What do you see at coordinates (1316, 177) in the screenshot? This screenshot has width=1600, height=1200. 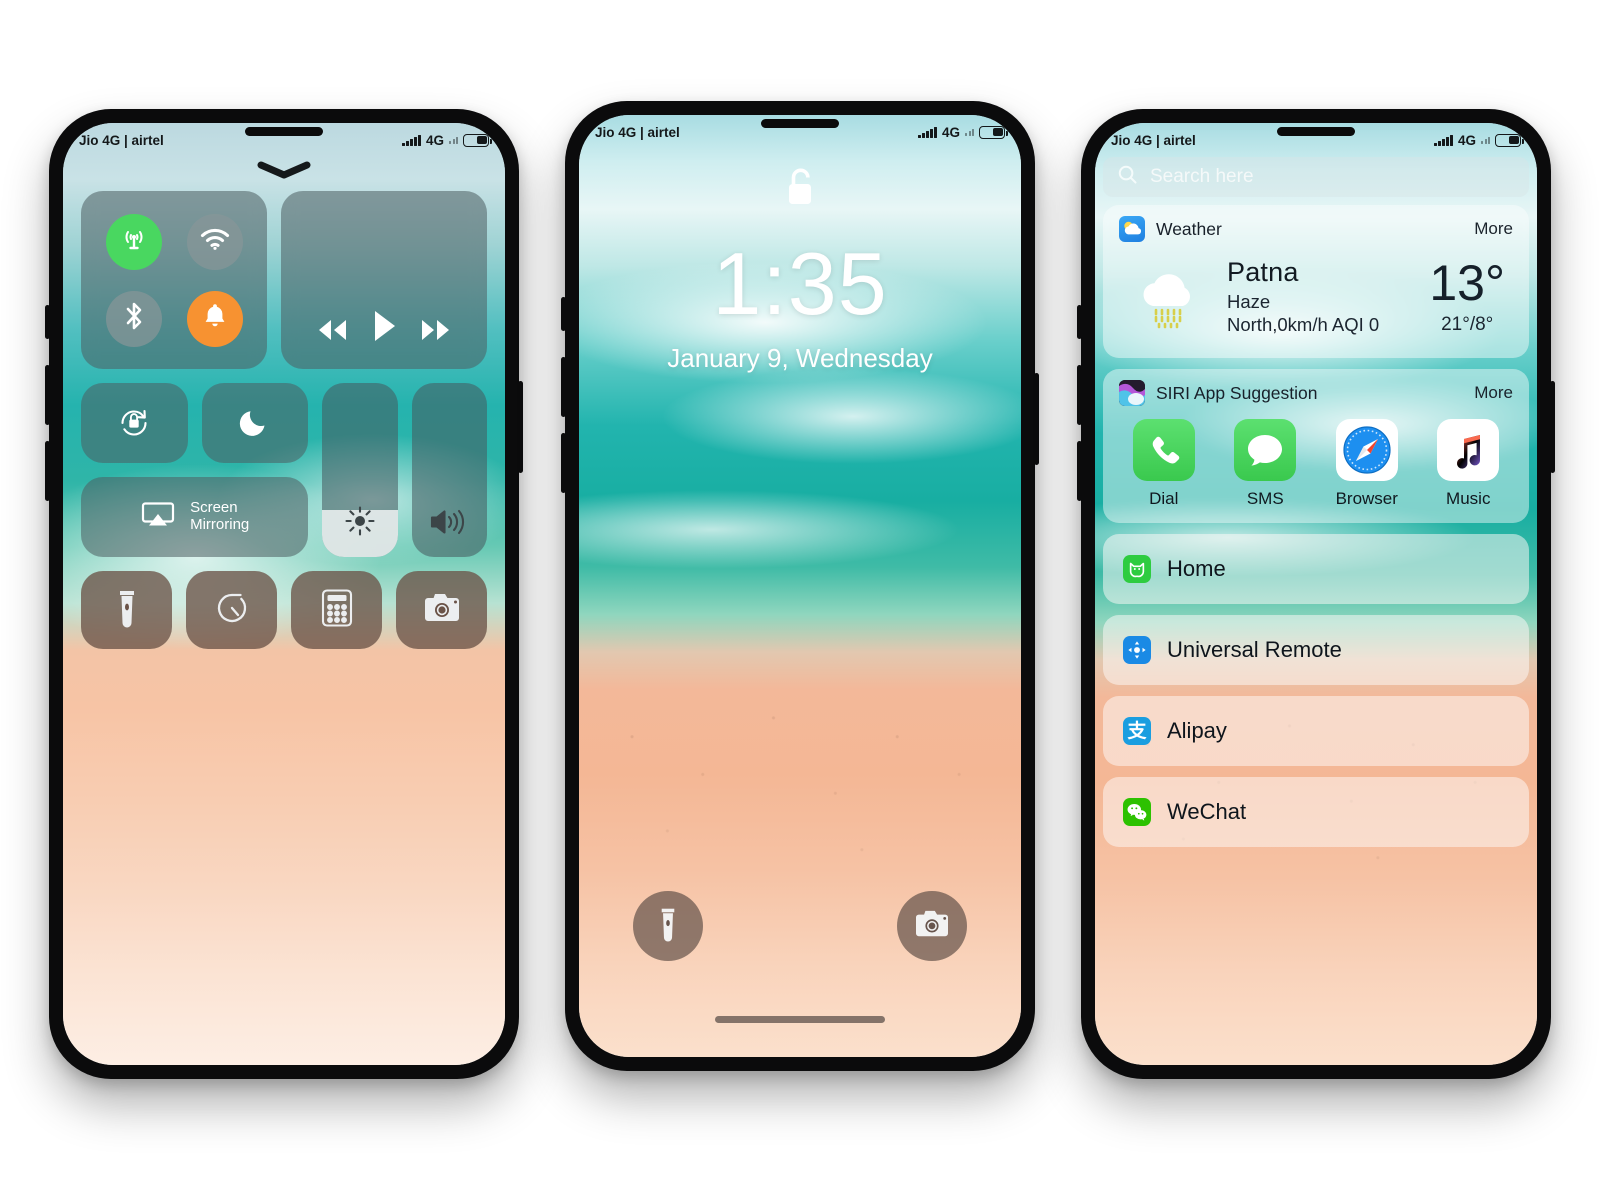 I see `search-input: Search here` at bounding box center [1316, 177].